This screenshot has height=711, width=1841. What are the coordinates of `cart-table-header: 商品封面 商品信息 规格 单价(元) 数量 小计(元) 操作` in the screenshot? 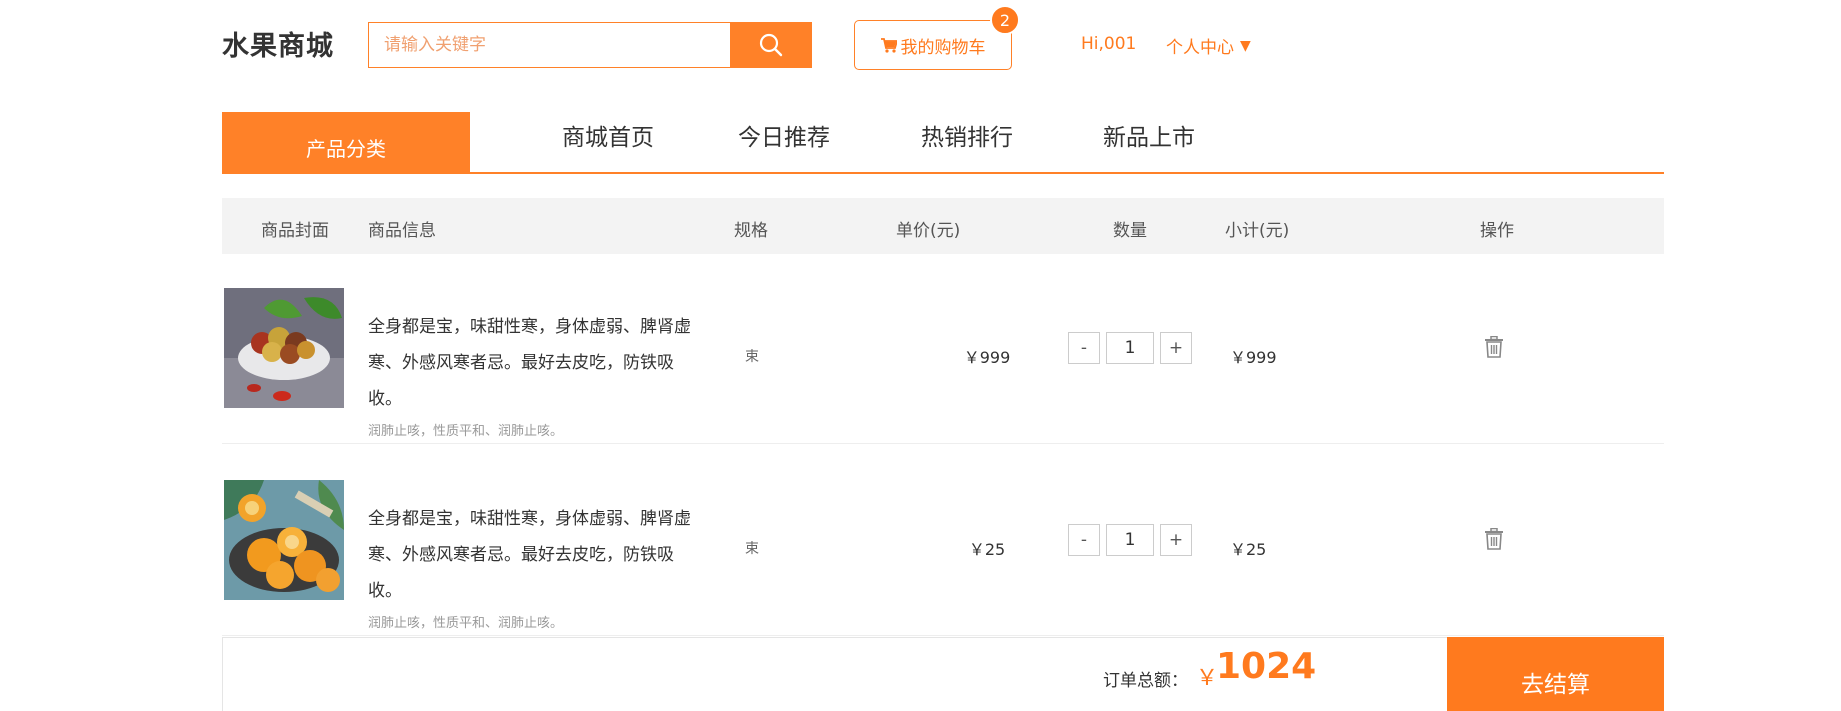 It's located at (943, 226).